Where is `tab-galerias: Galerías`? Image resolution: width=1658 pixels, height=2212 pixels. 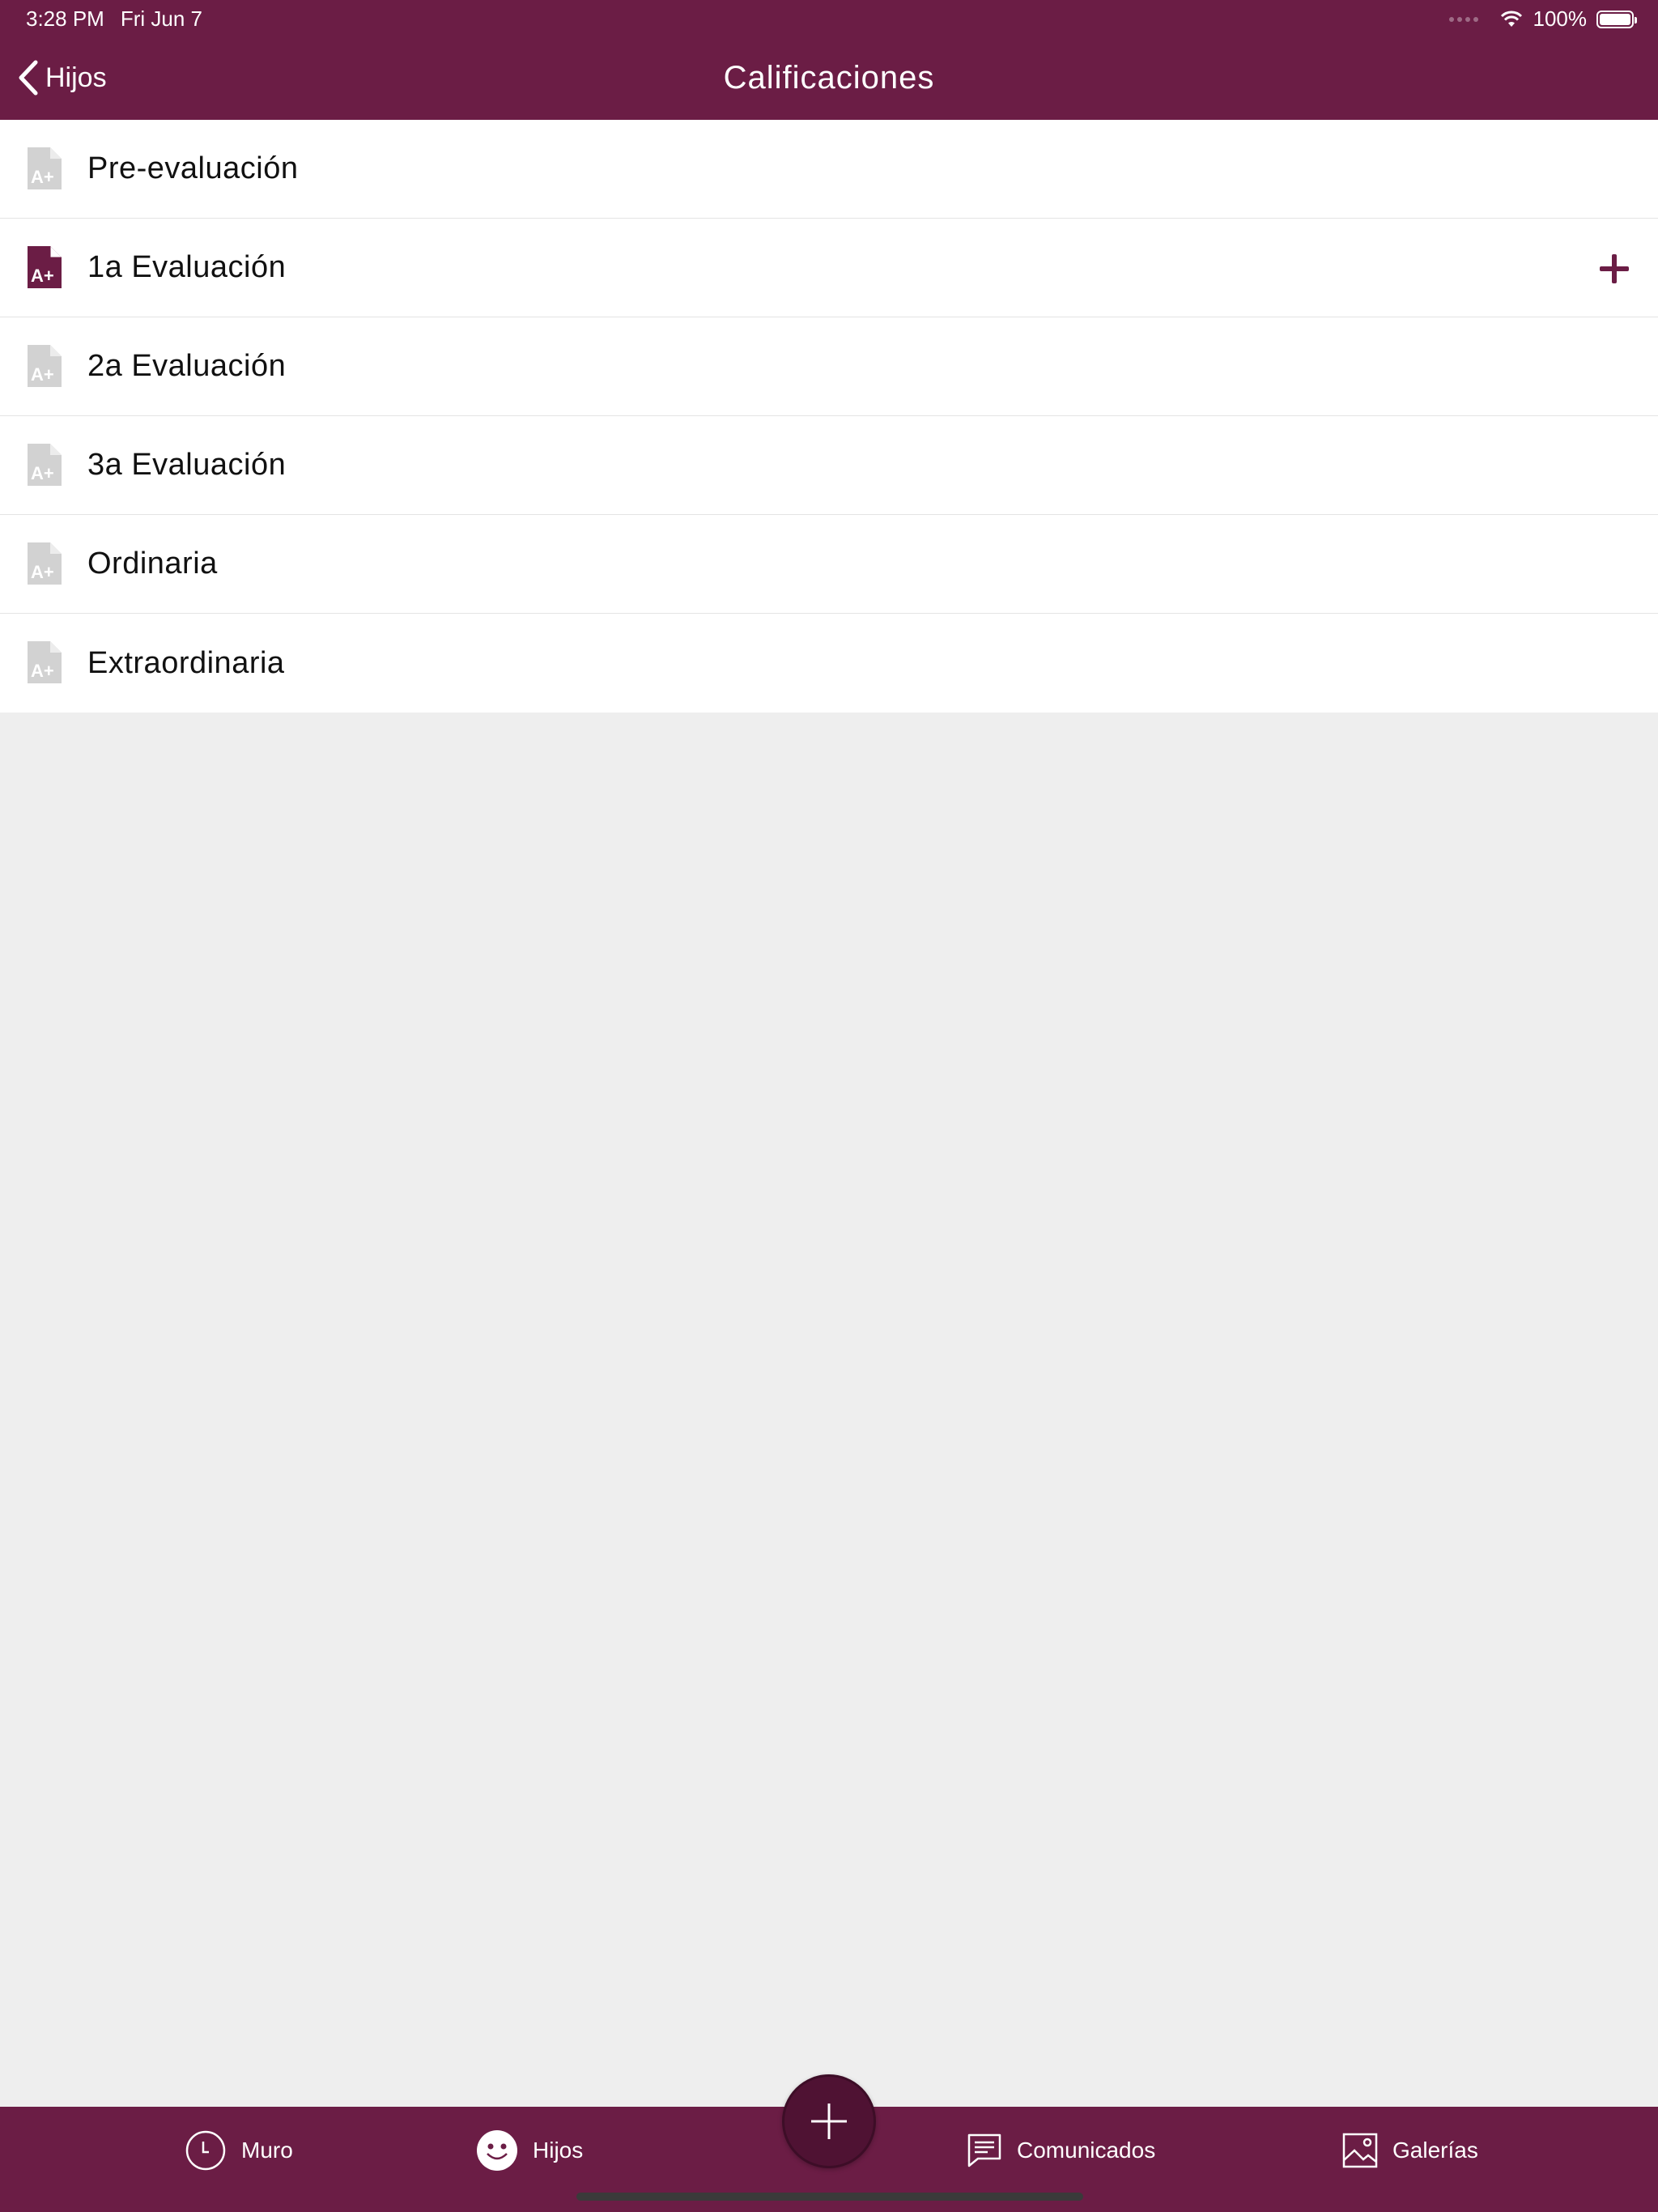
tab-galerias: Galerías is located at coordinates (1410, 2150).